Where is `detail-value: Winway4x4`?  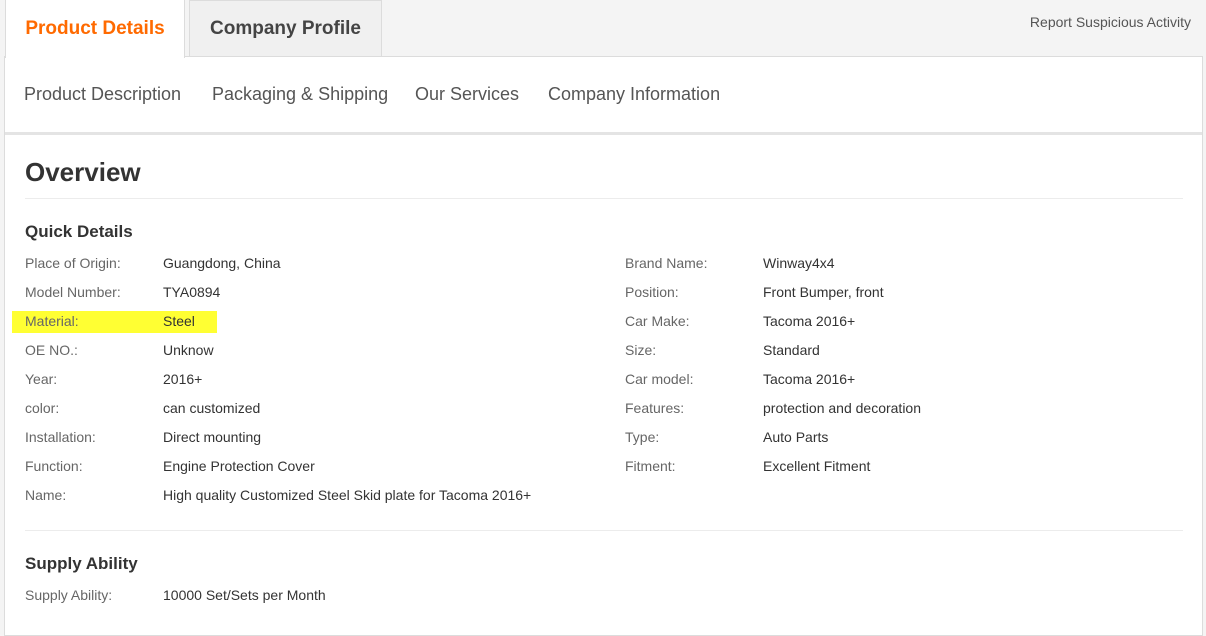
detail-value: Winway4x4 is located at coordinates (799, 263).